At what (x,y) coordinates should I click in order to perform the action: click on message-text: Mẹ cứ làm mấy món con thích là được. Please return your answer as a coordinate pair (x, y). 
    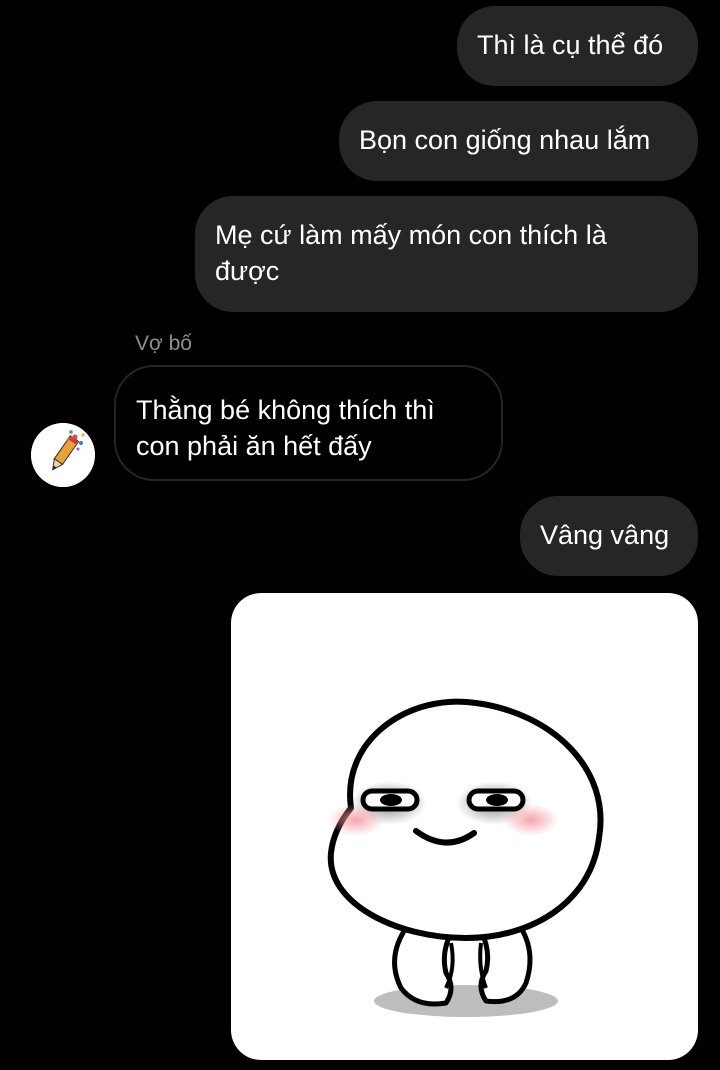
    Looking at the image, I should click on (411, 253).